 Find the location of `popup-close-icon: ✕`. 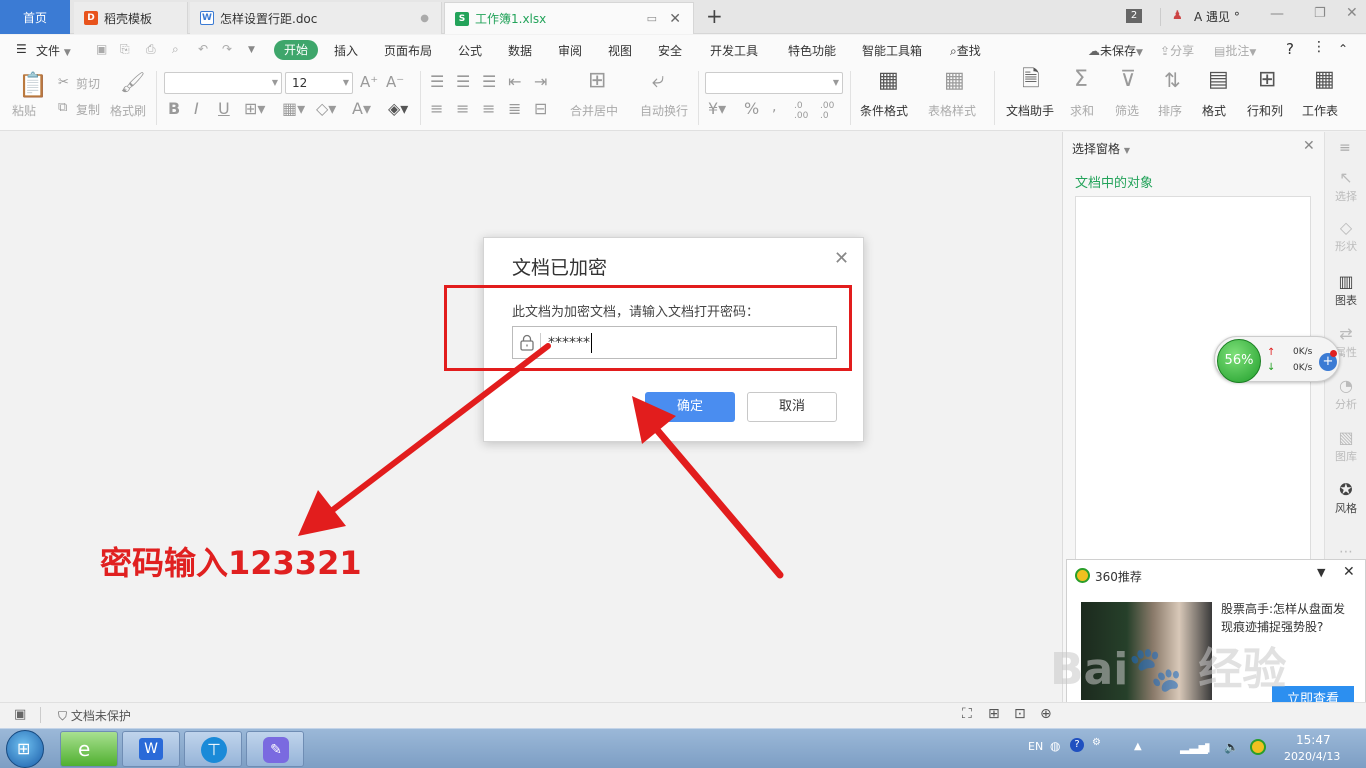

popup-close-icon: ✕ is located at coordinates (1349, 572).